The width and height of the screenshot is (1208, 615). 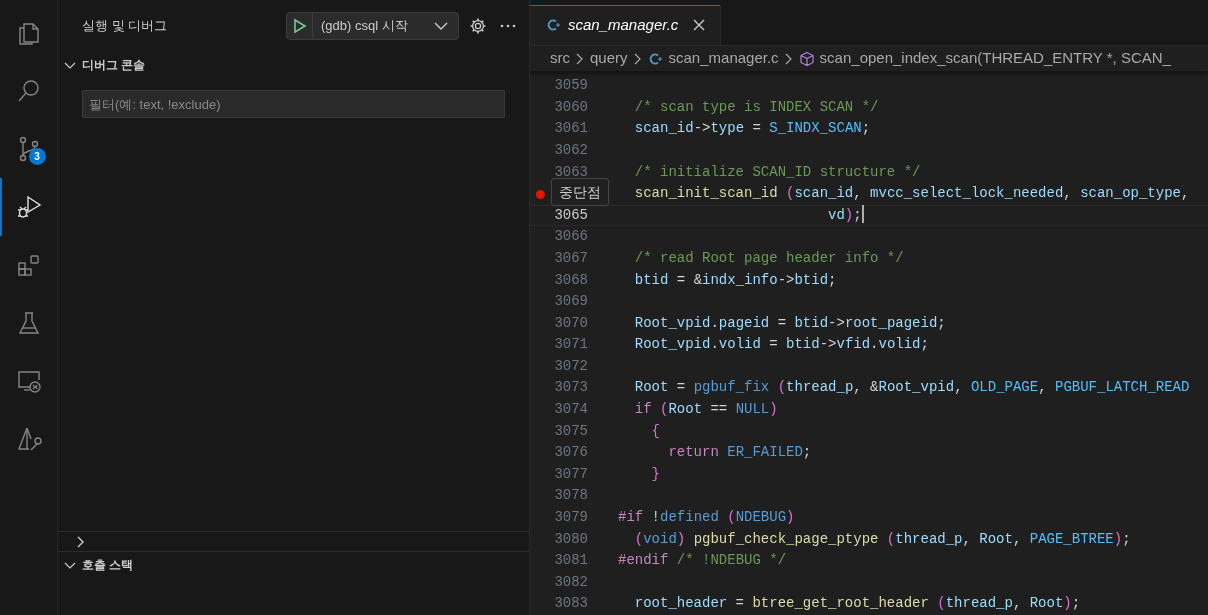 I want to click on line-number: 3067, so click(x=571, y=258).